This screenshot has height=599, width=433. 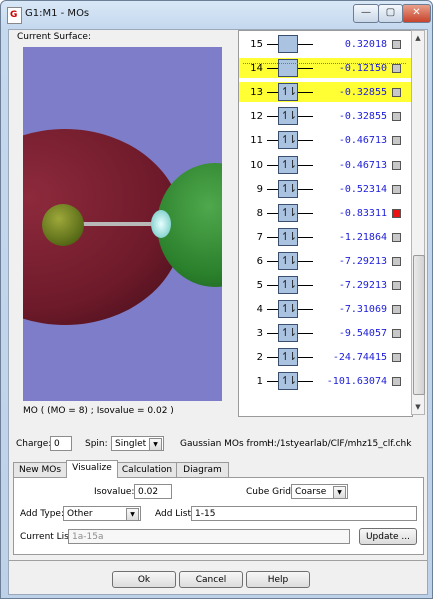 What do you see at coordinates (211, 579) in the screenshot?
I see `cancel-button: Cancel` at bounding box center [211, 579].